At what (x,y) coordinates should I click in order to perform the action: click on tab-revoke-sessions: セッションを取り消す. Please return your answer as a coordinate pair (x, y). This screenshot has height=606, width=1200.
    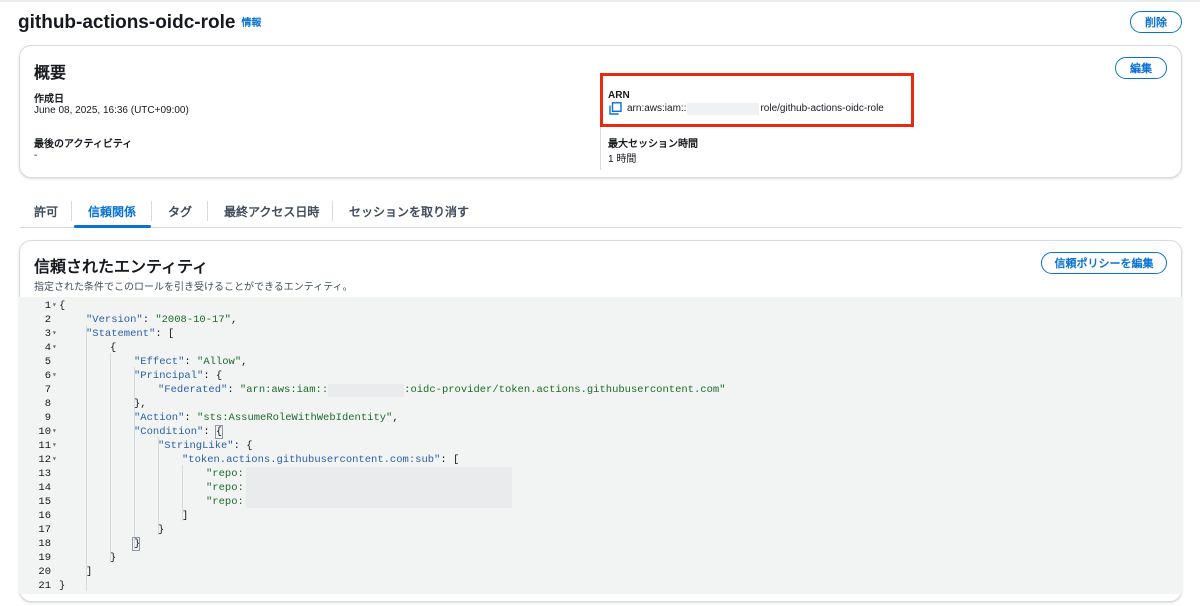
    Looking at the image, I should click on (409, 211).